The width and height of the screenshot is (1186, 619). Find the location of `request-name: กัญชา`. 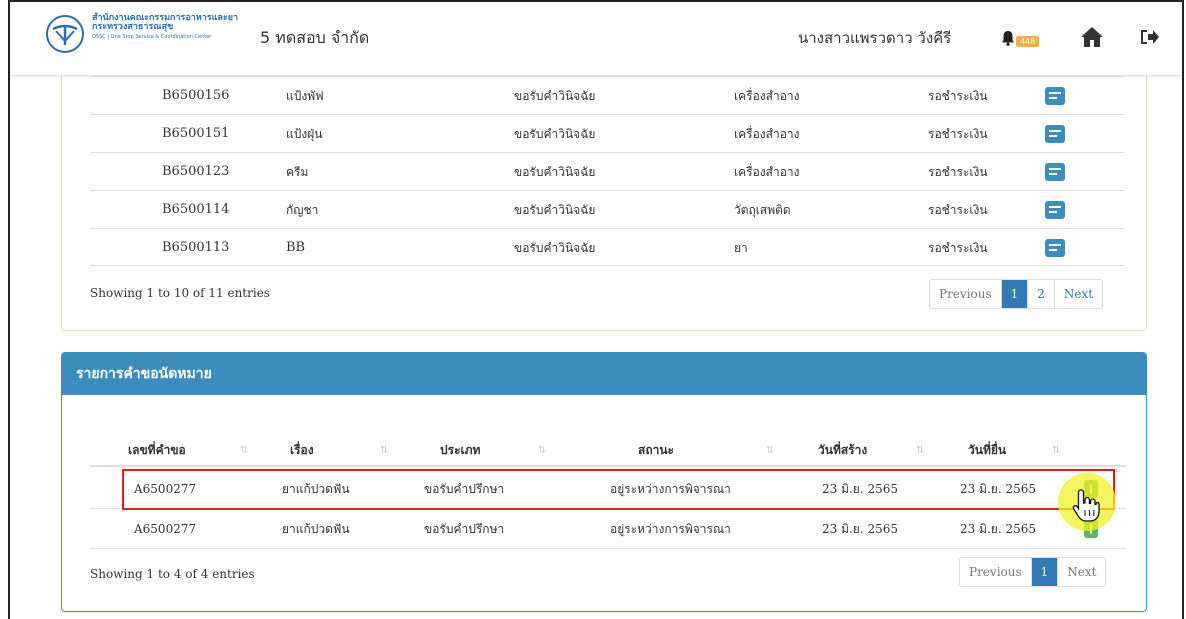

request-name: กัญชา is located at coordinates (302, 210).